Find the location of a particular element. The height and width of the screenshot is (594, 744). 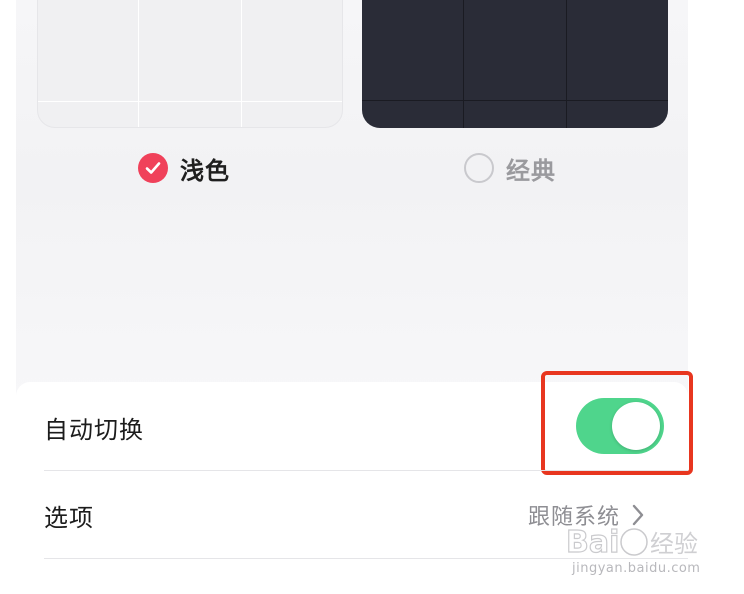

radio-checked is located at coordinates (153, 168).